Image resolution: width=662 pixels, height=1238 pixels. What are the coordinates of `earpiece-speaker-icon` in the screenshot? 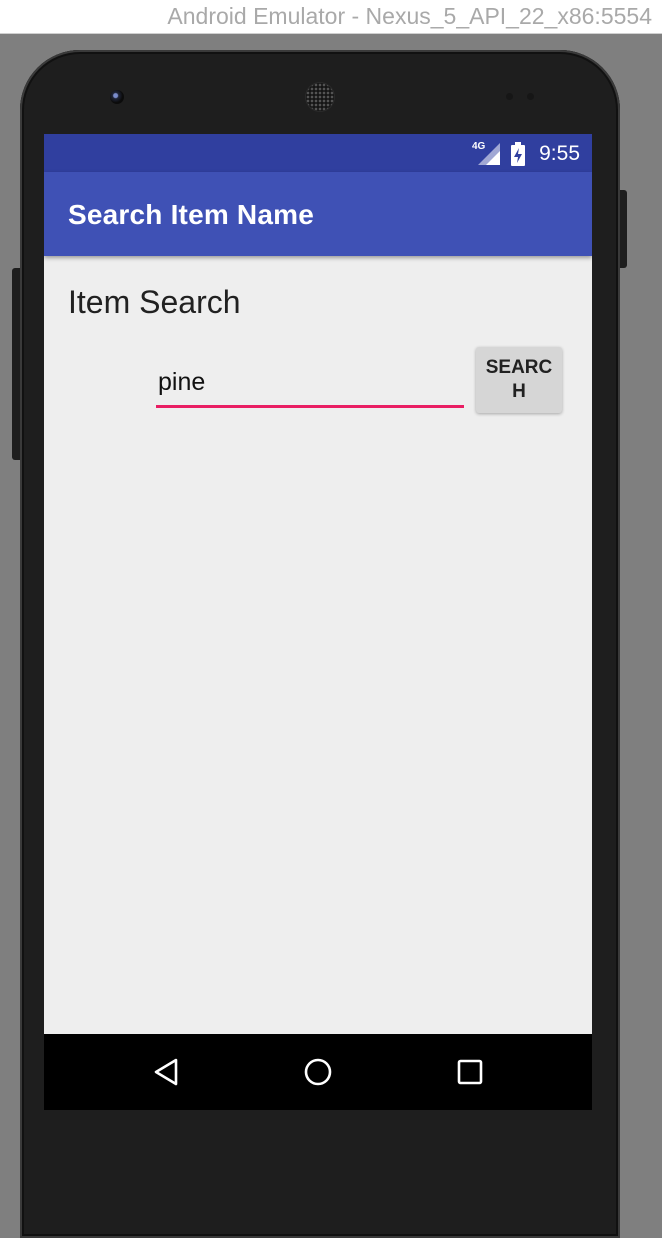 It's located at (320, 97).